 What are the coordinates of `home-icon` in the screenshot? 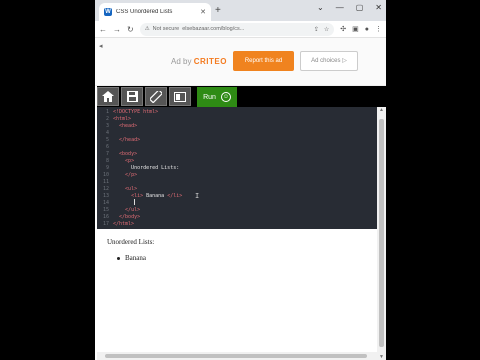 It's located at (108, 96).